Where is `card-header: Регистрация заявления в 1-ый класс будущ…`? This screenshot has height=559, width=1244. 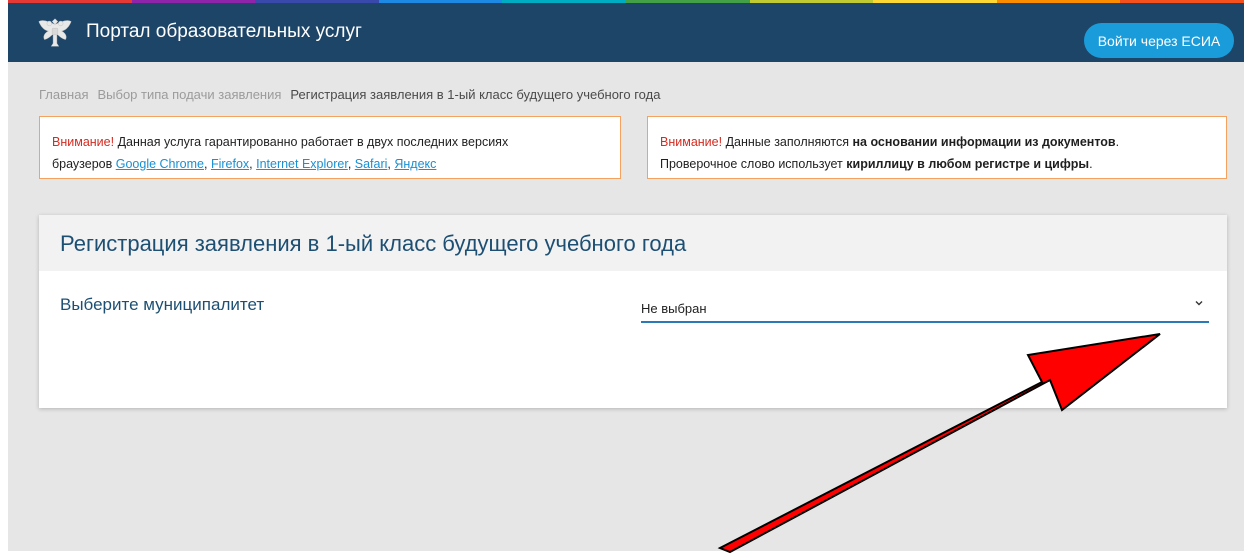 card-header: Регистрация заявления в 1-ый класс будущ… is located at coordinates (633, 243).